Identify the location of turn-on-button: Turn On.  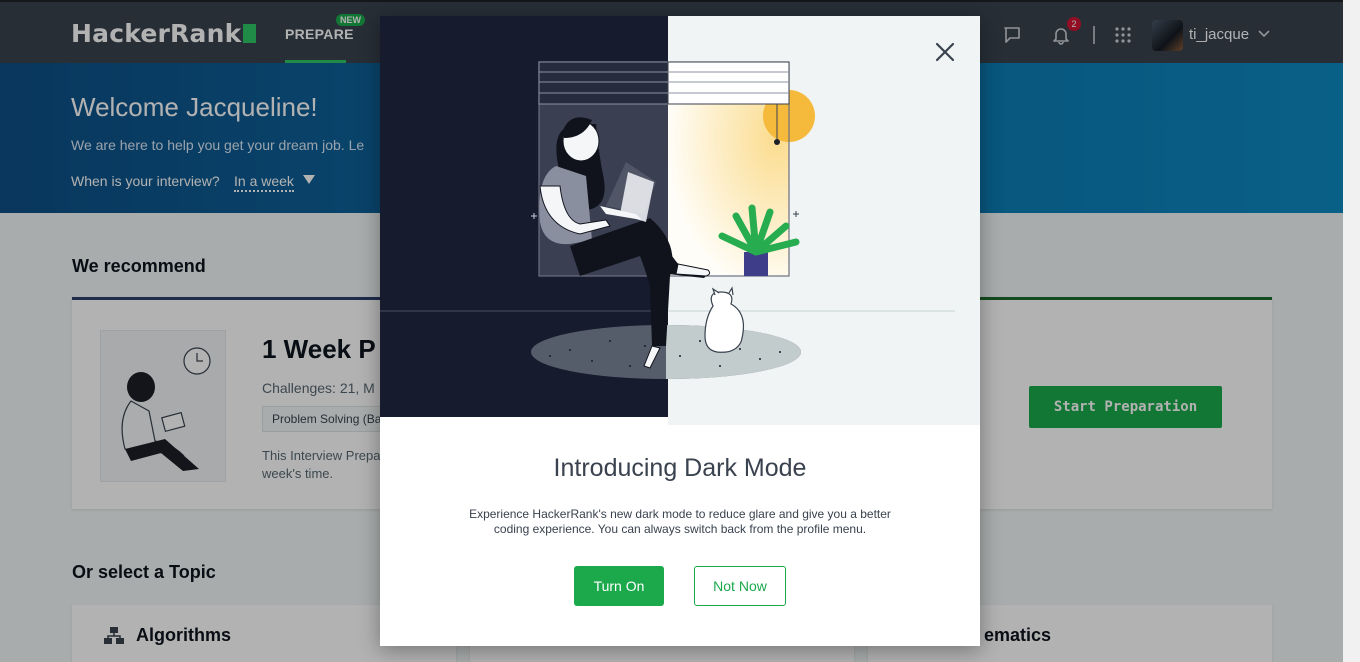
(619, 586).